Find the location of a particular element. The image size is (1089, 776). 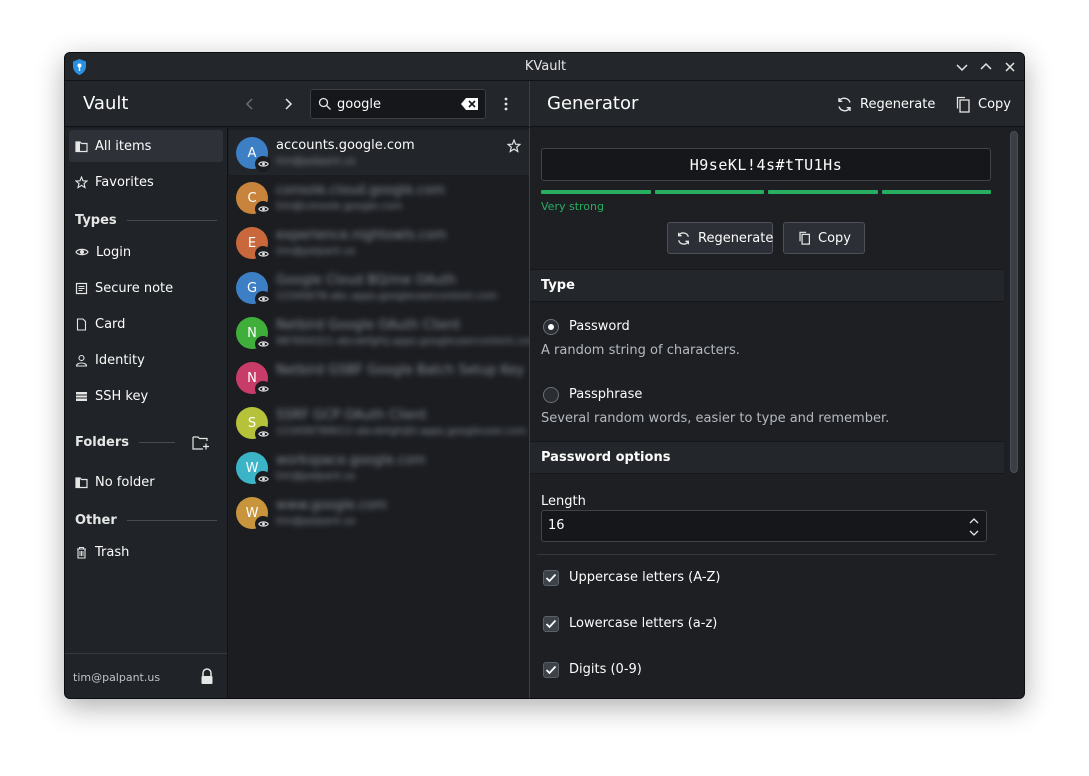

options-divider is located at coordinates (766, 554).